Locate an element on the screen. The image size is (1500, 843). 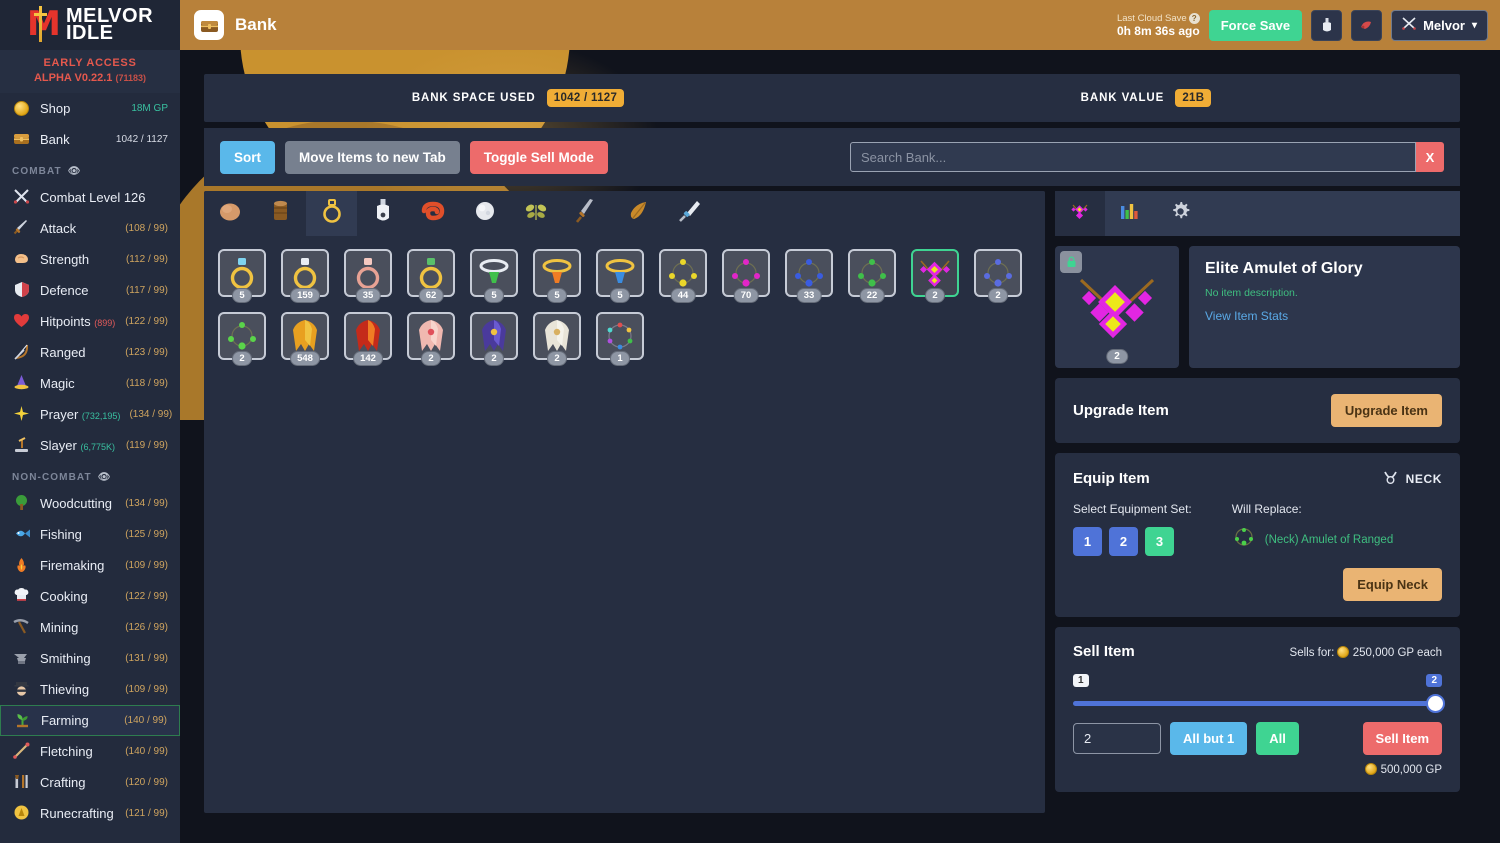
help-icon: ? is located at coordinates (1194, 18).